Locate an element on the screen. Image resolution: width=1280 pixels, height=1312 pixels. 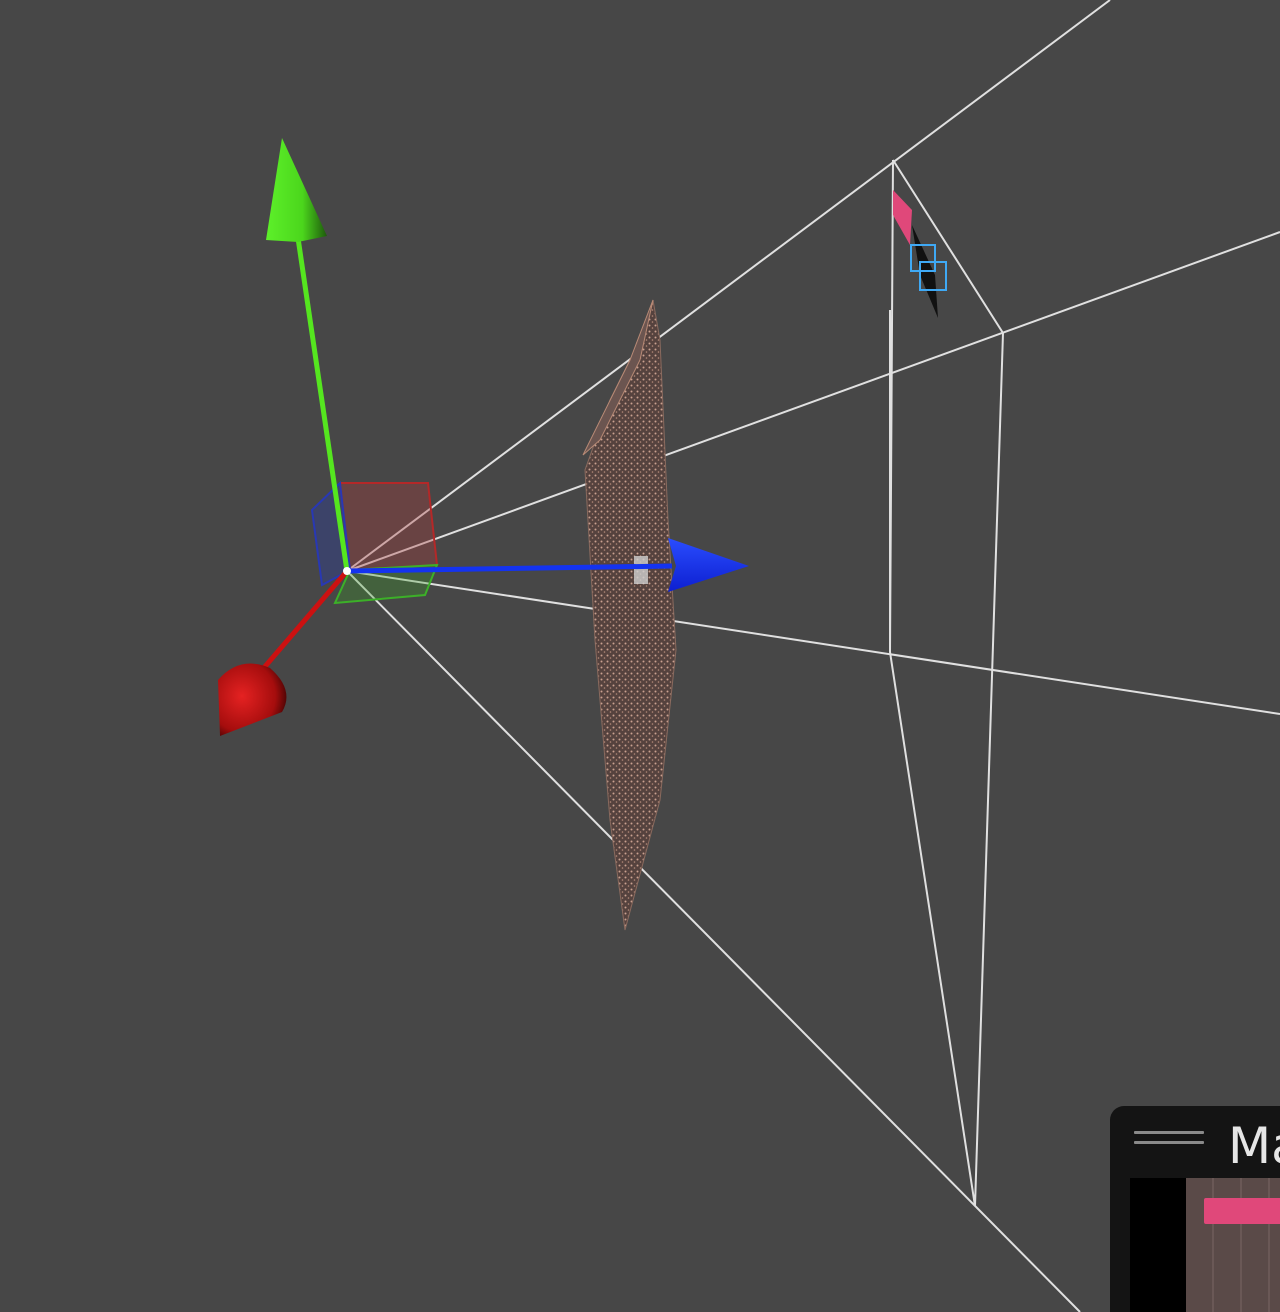
point-cloud is located at coordinates (629, 615).